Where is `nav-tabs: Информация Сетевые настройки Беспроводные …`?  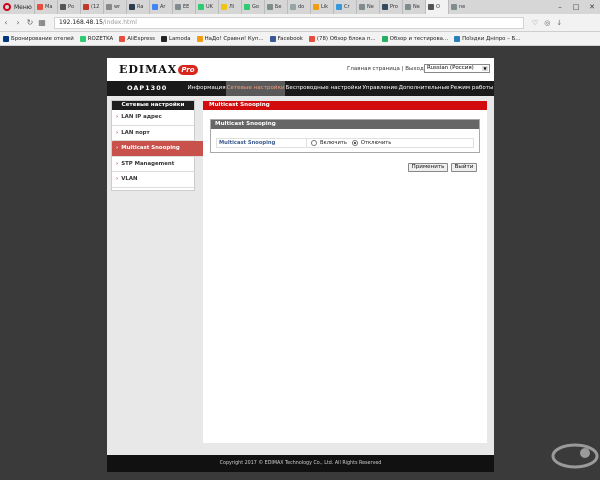 nav-tabs: Информация Сетевые настройки Беспроводные … is located at coordinates (340, 88).